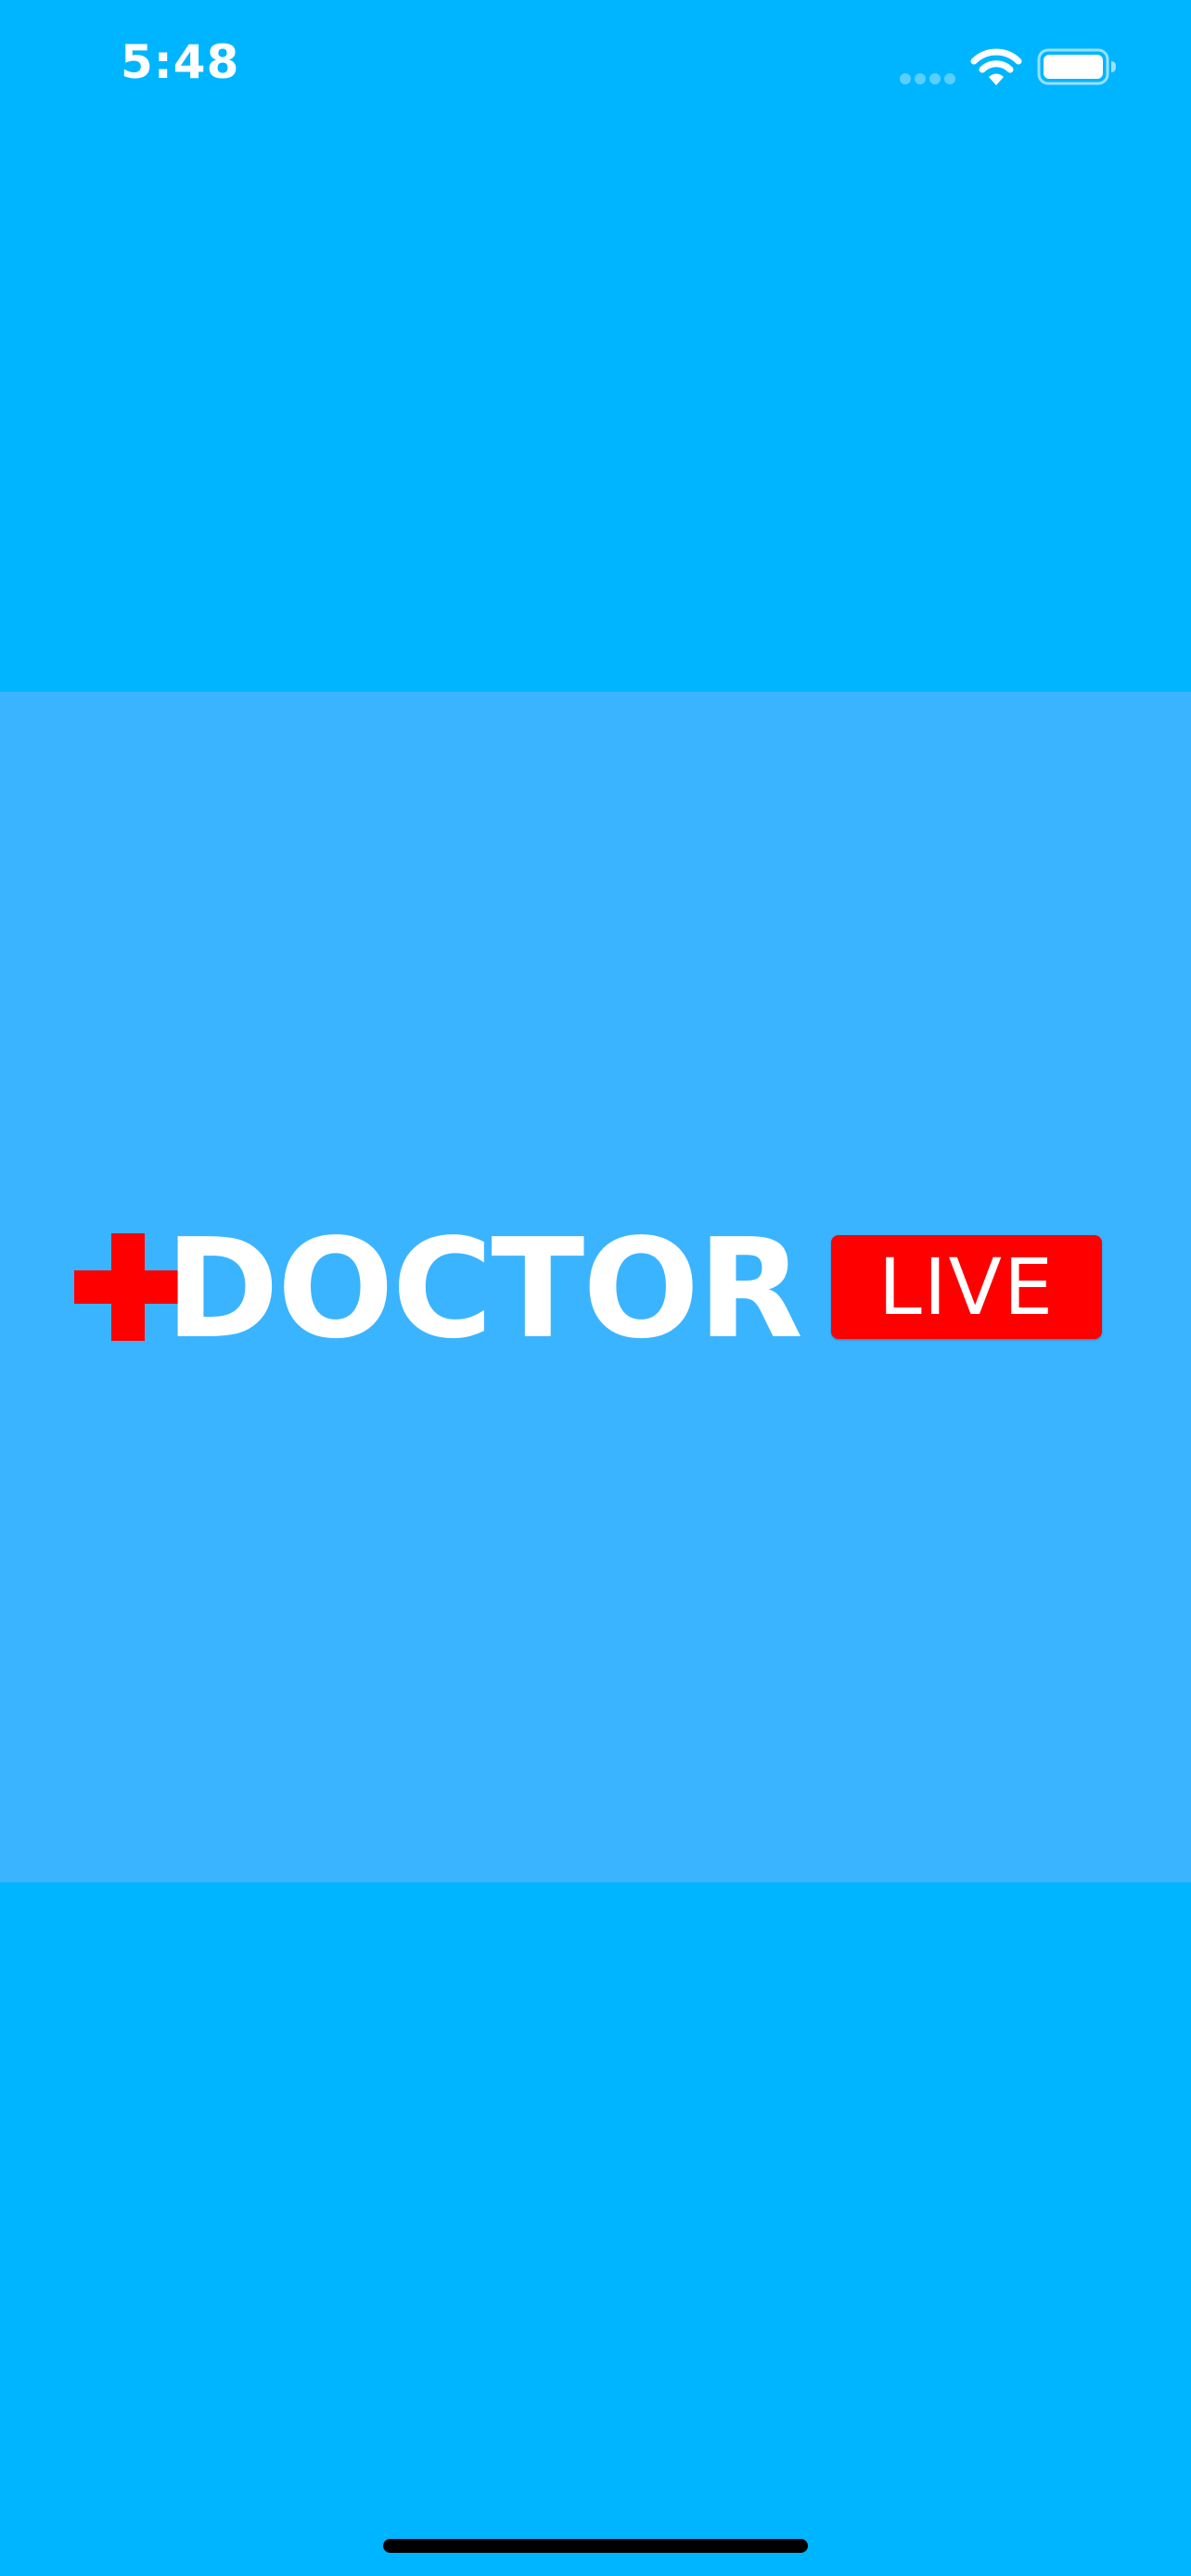 Image resolution: width=1191 pixels, height=2576 pixels. Describe the element at coordinates (996, 66) in the screenshot. I see `wifi-icon` at that location.